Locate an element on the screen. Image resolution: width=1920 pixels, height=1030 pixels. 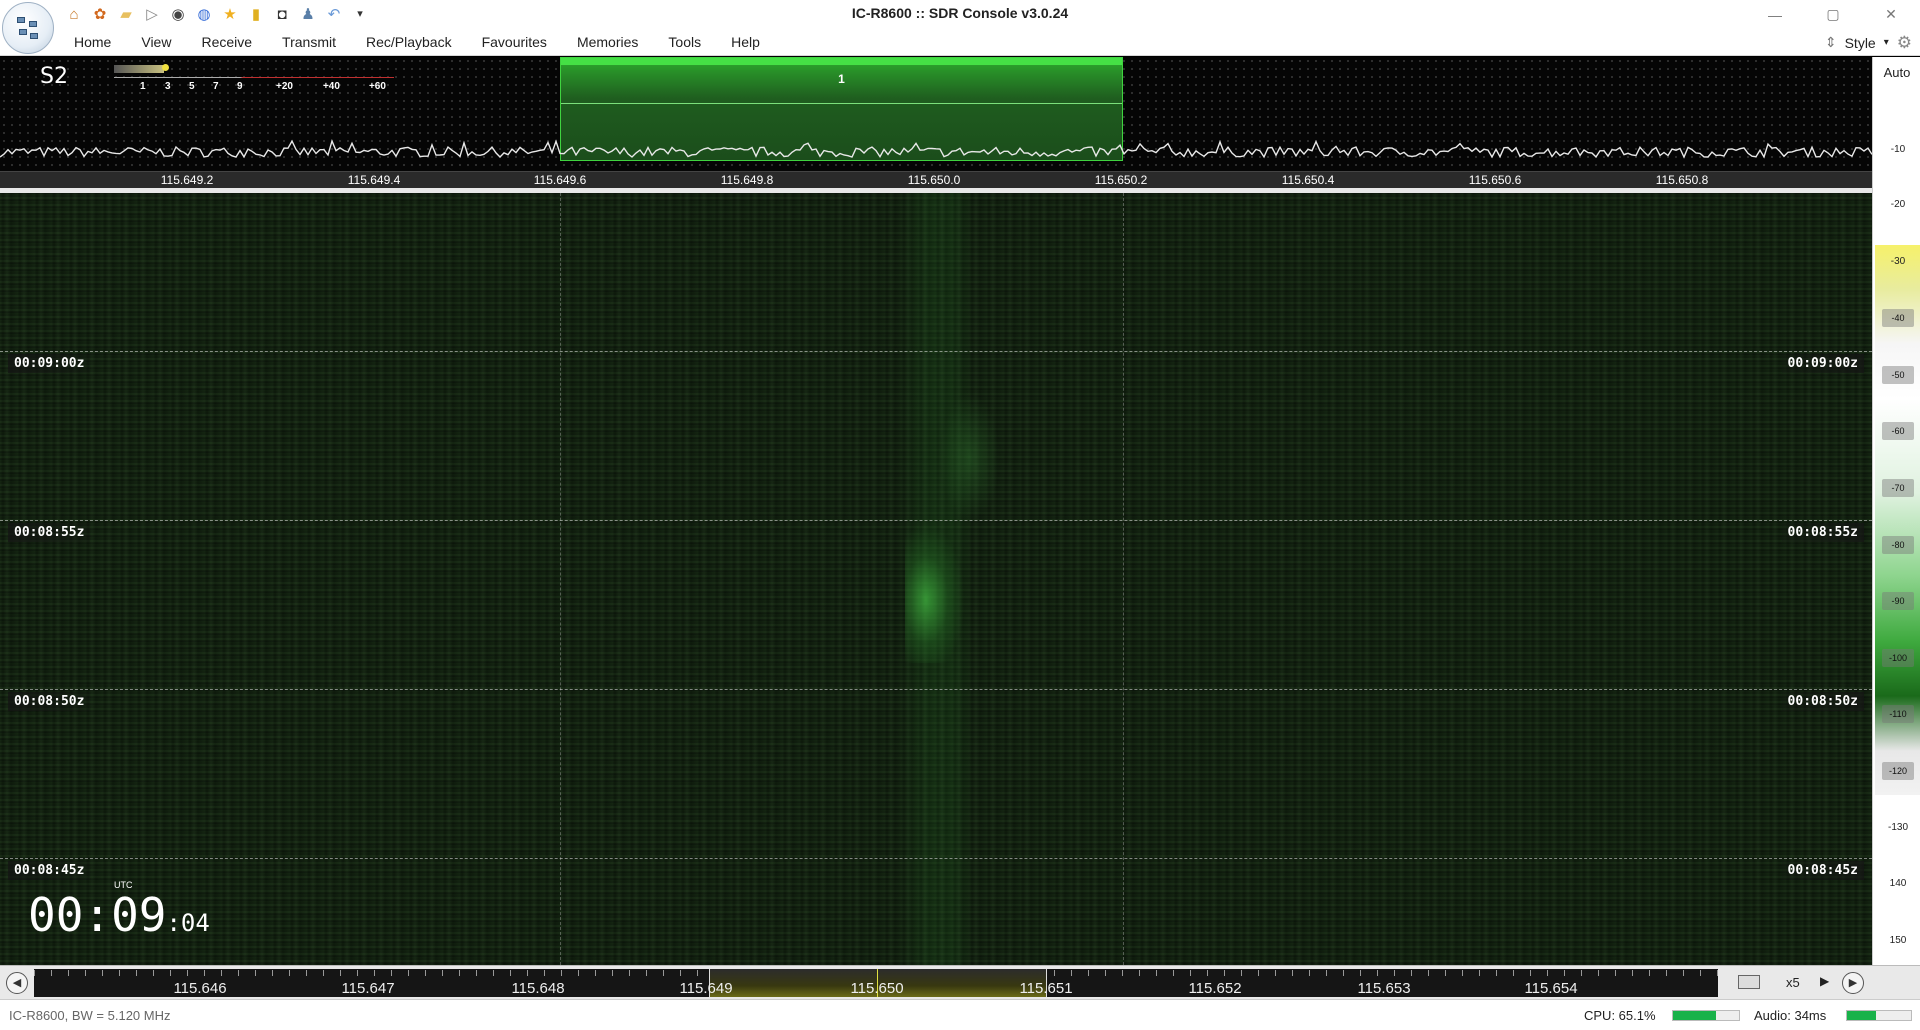
app-menu-button is located at coordinates (28, 28).